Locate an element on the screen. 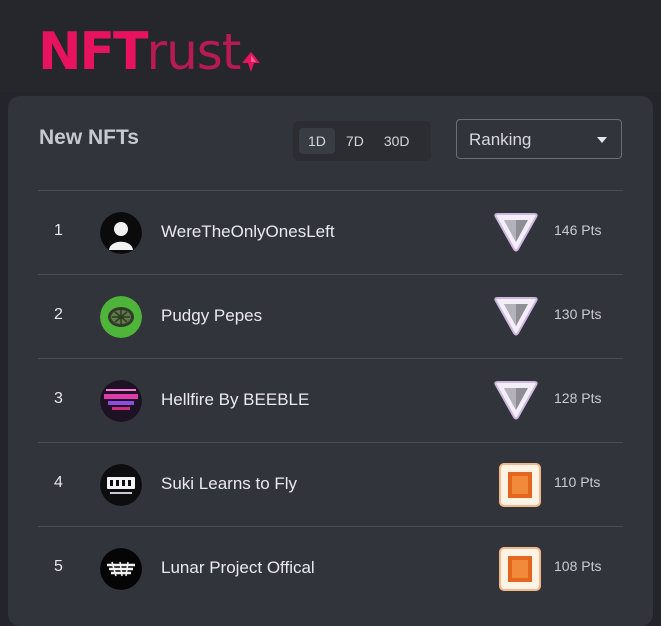 The height and width of the screenshot is (626, 661). chevron-down-icon is located at coordinates (602, 140).